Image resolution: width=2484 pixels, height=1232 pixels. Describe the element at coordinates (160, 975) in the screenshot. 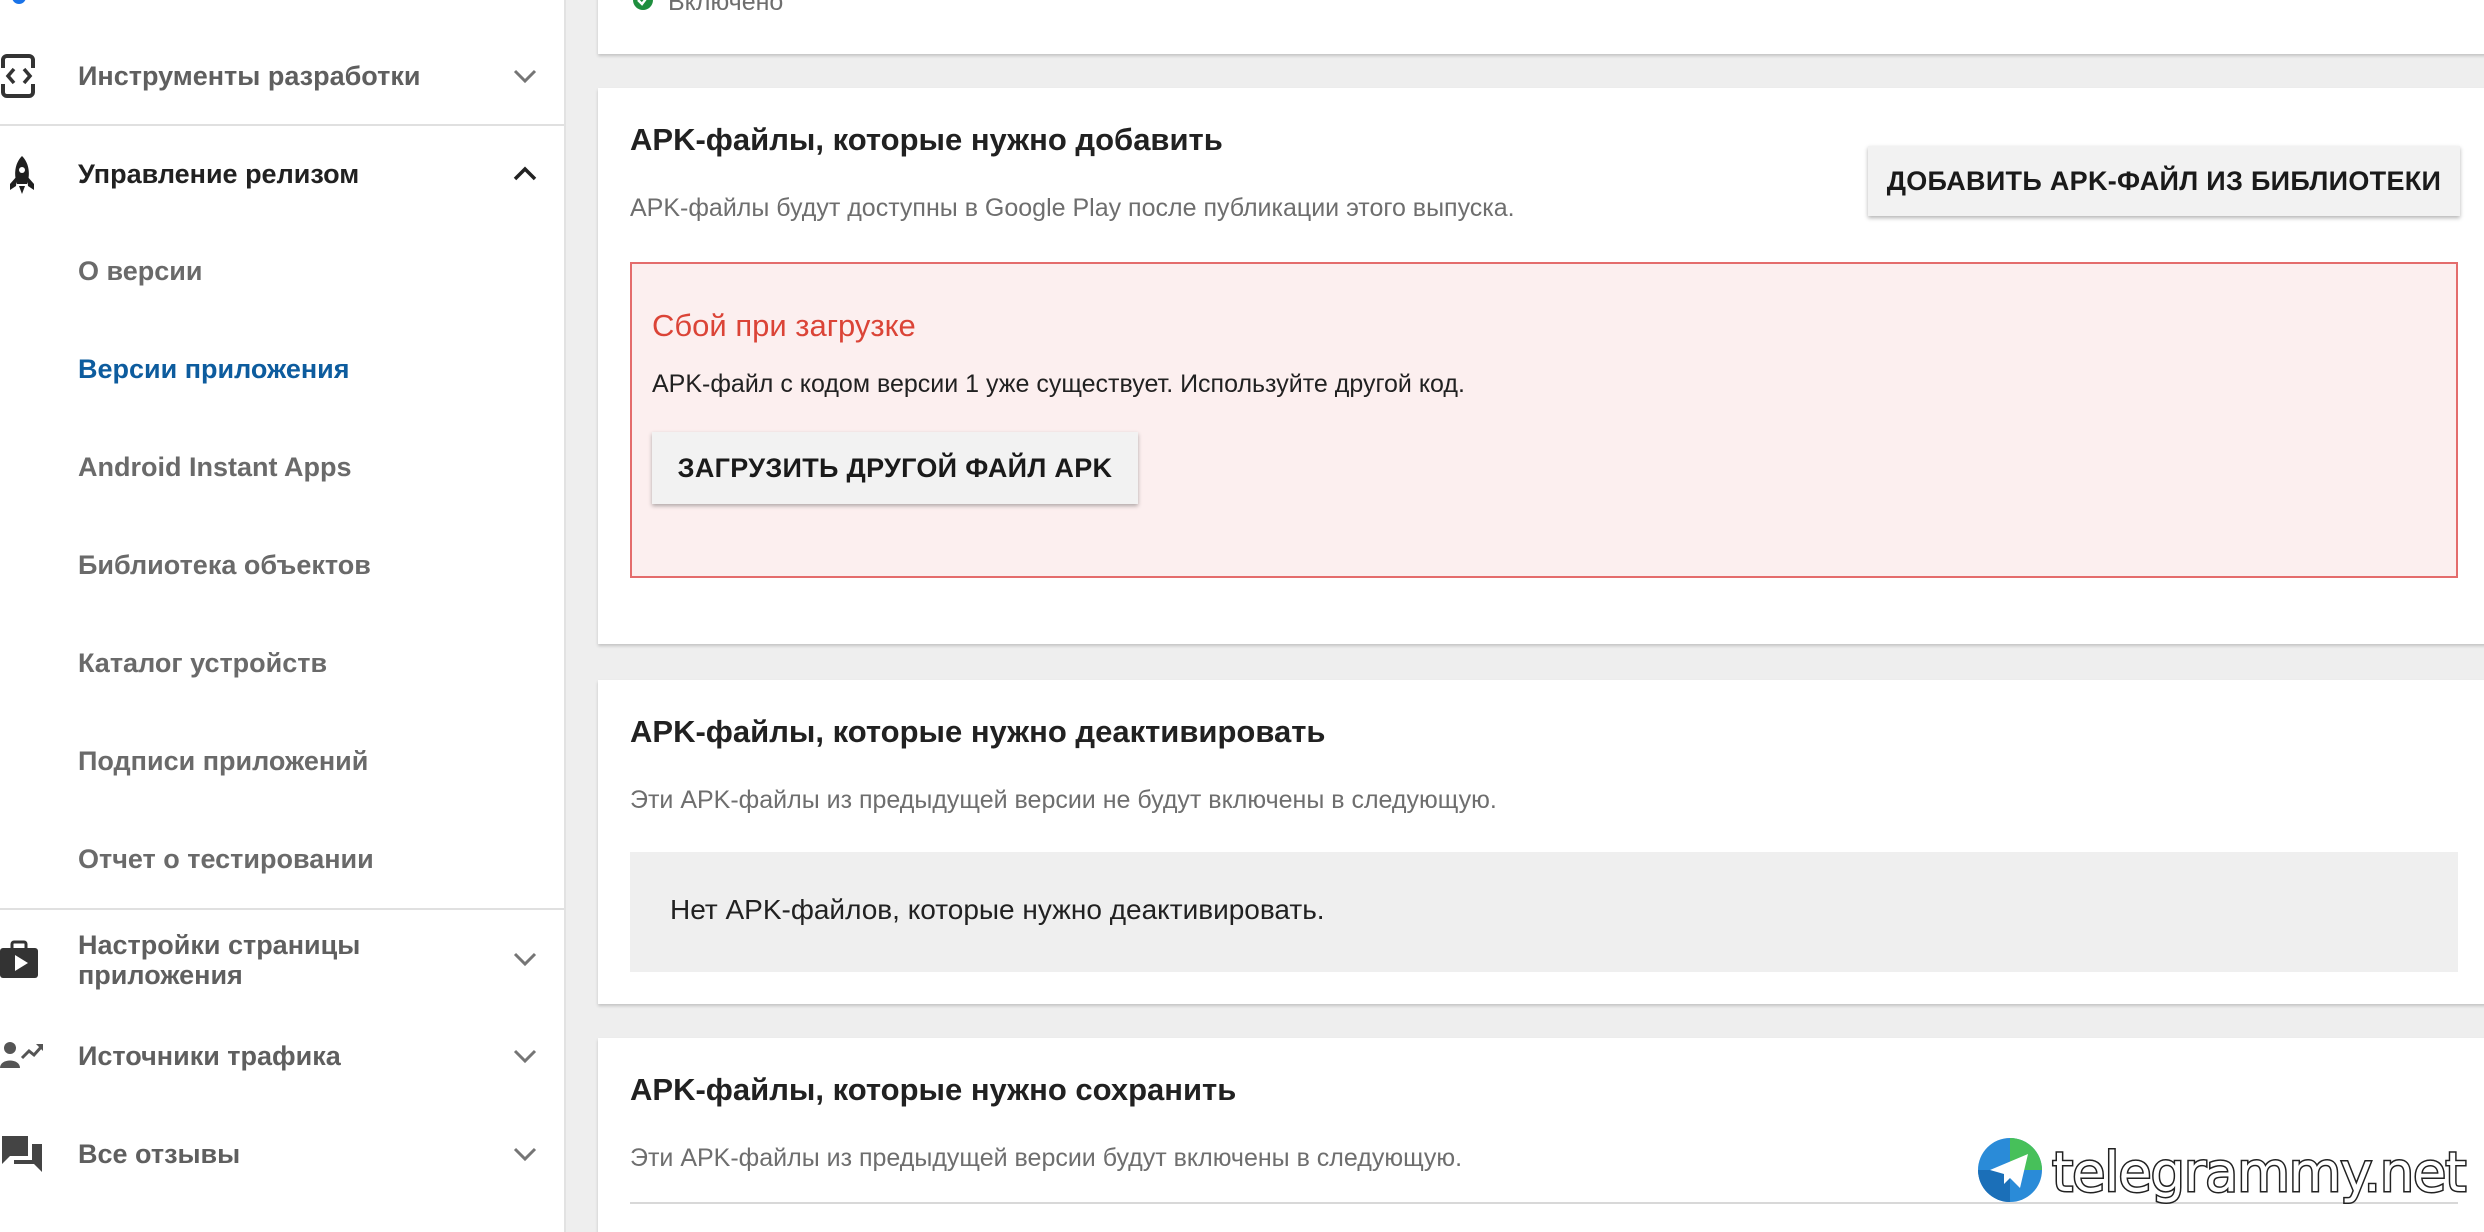

I see `label-line-2: приложения` at that location.